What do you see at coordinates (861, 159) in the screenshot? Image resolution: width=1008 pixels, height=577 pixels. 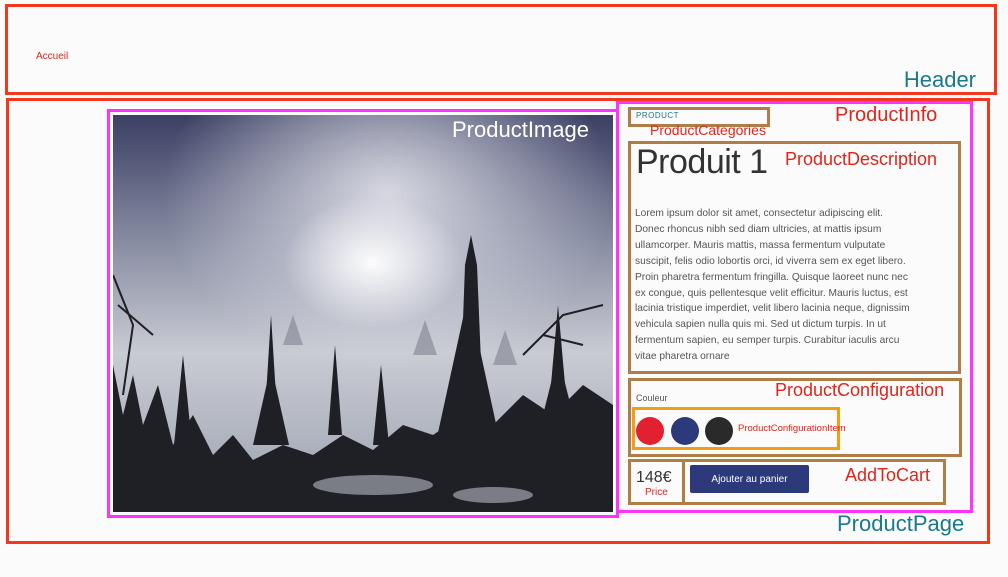 I see `product-description-annotation-label: ProductDescription` at bounding box center [861, 159].